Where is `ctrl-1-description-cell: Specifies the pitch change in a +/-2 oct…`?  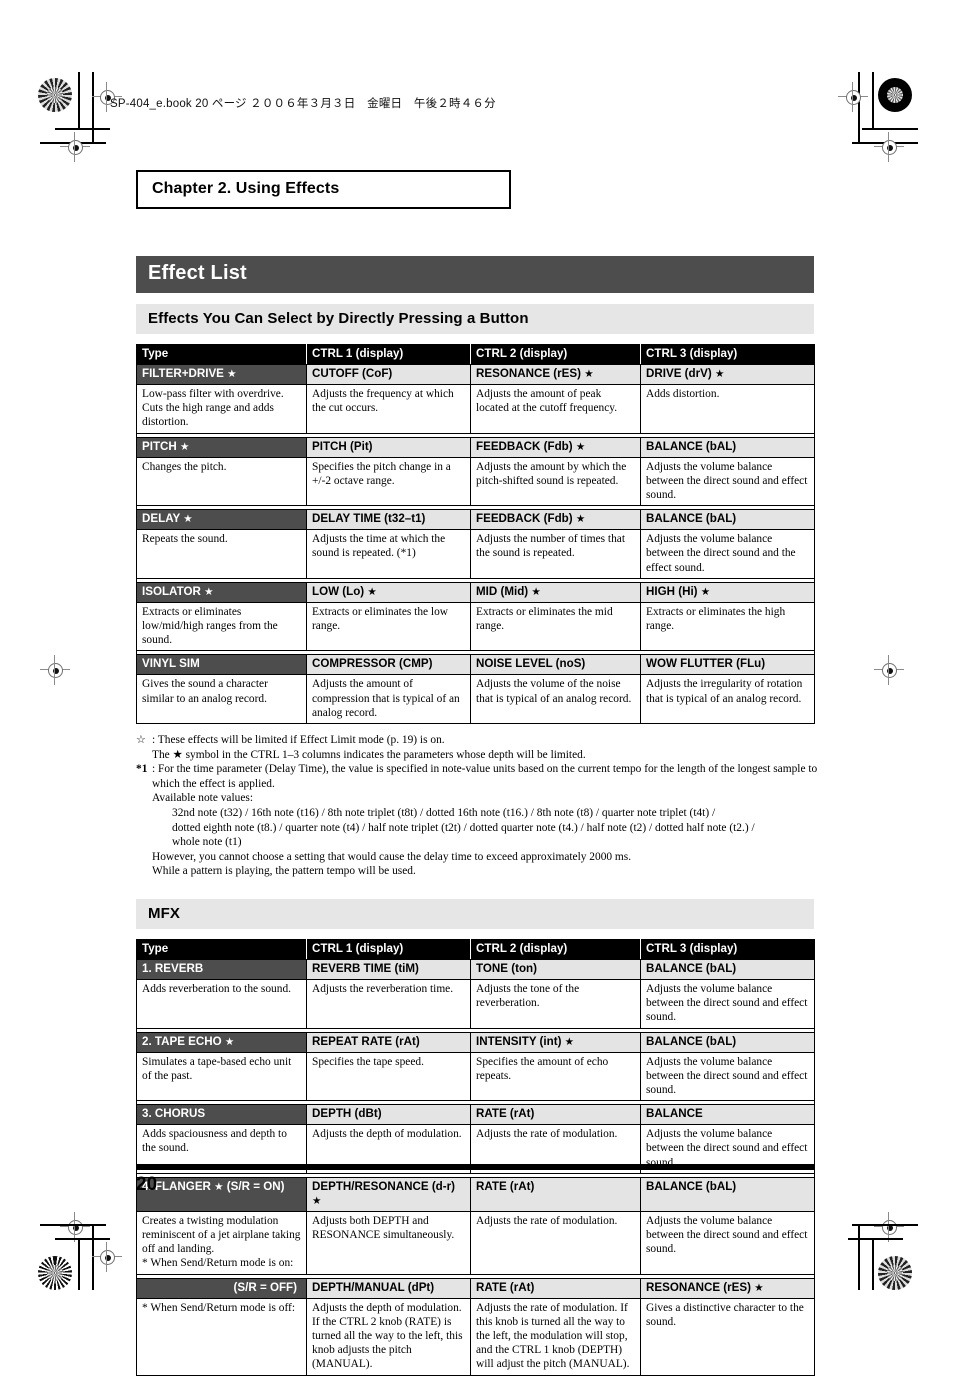
ctrl-1-description-cell: Specifies the pitch change in a +/-2 oct… is located at coordinates (388, 482).